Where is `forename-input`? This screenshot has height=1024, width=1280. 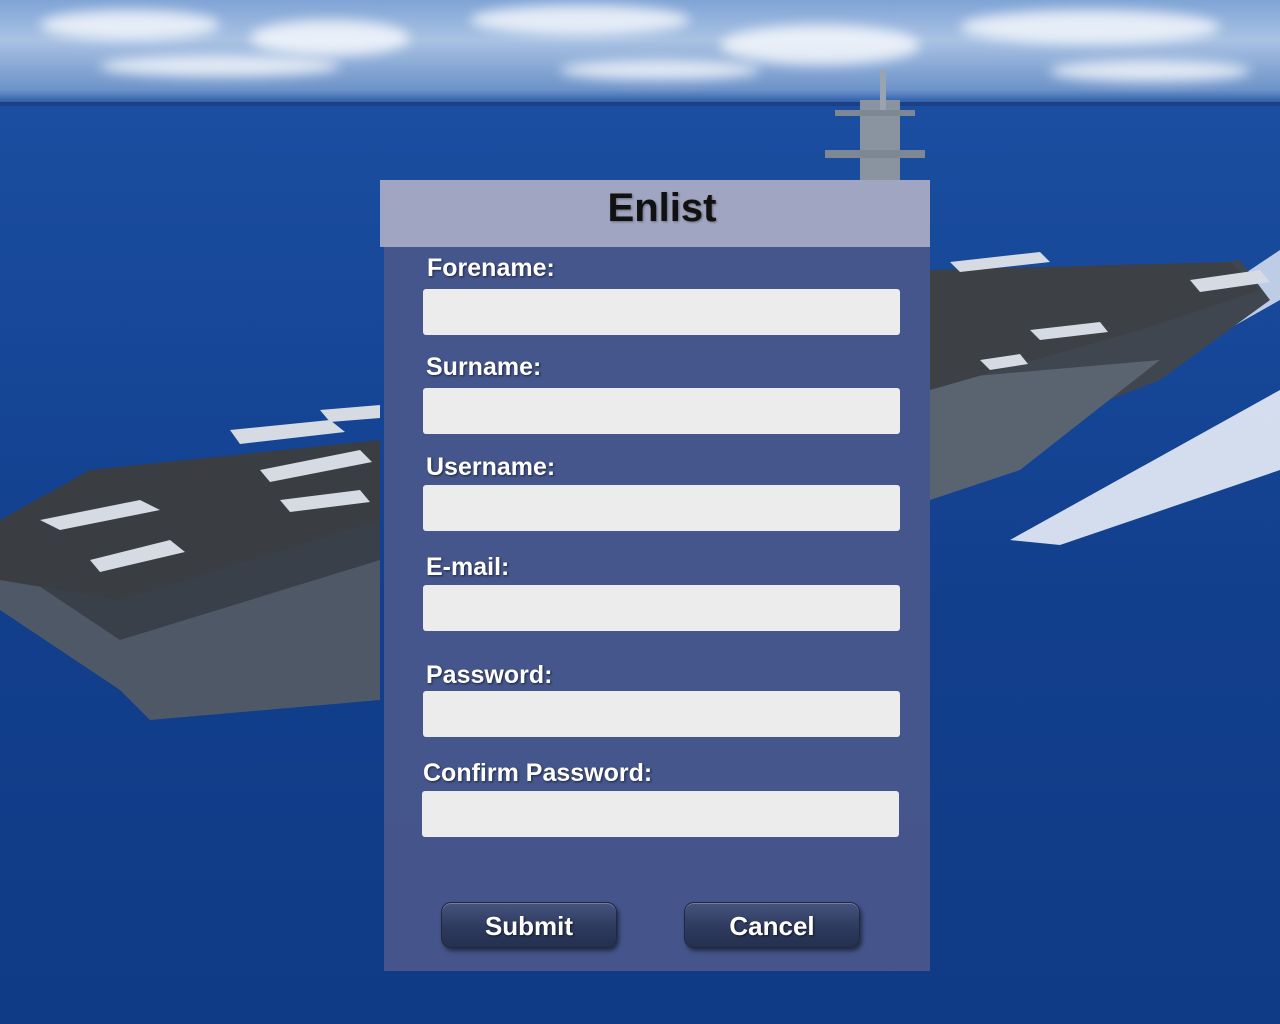
forename-input is located at coordinates (661, 312).